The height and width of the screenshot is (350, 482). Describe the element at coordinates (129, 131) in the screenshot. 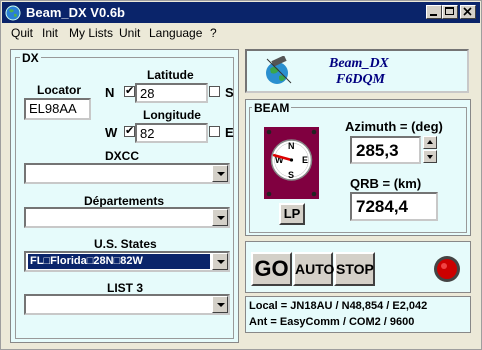

I see `lon-west-checkbox: ✔` at that location.